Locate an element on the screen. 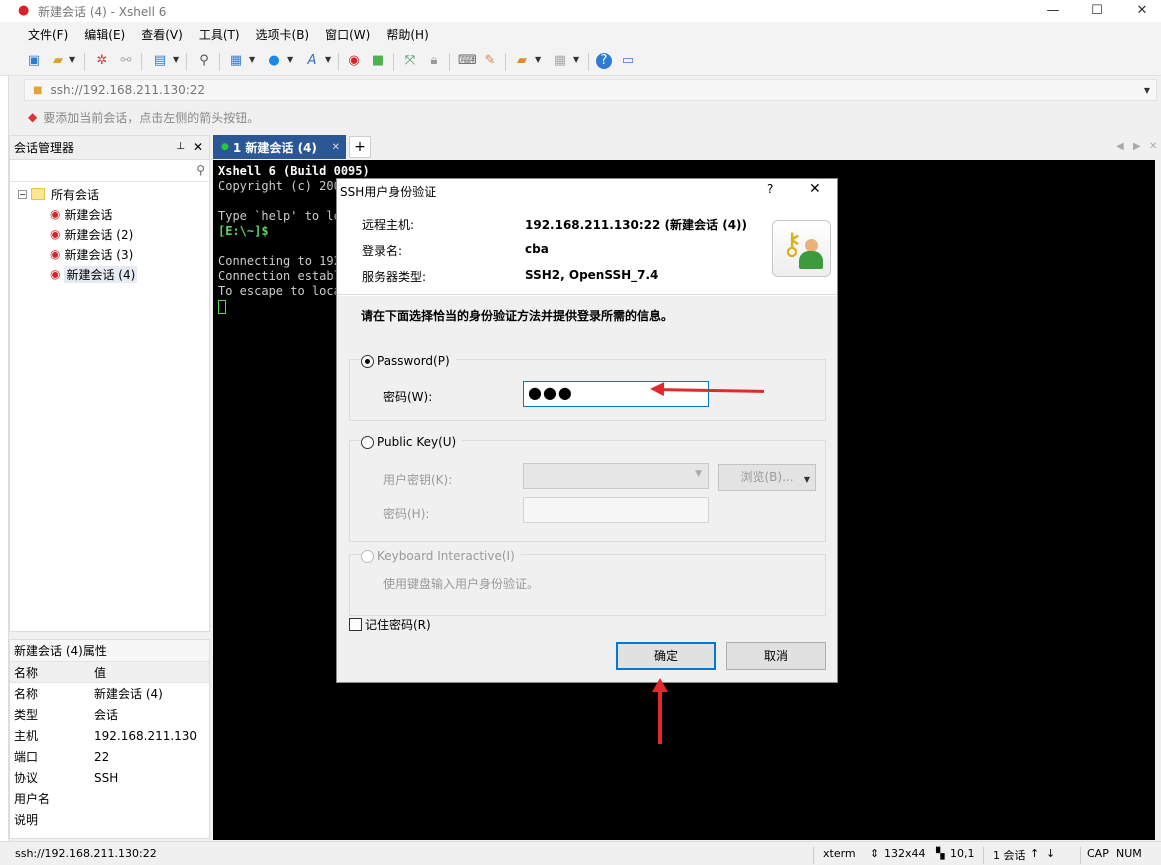 Image resolution: width=1161 pixels, height=865 pixels. globe-dropdown-icon: ▼ is located at coordinates (290, 59).